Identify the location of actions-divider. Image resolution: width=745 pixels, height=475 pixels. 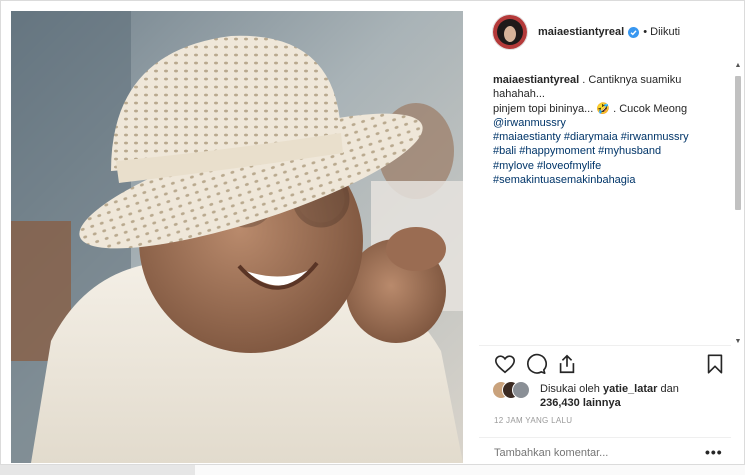
(605, 345).